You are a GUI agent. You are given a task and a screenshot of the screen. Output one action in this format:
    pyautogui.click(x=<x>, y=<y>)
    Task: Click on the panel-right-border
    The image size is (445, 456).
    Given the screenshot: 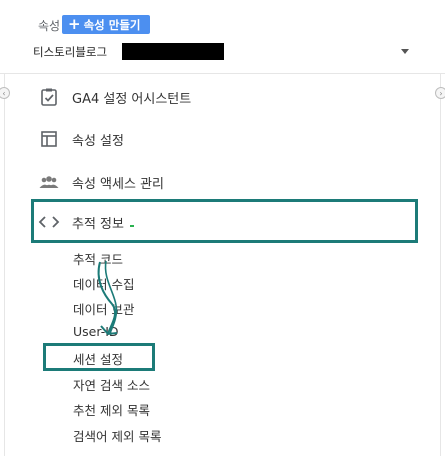 What is the action you would take?
    pyautogui.click(x=440, y=265)
    